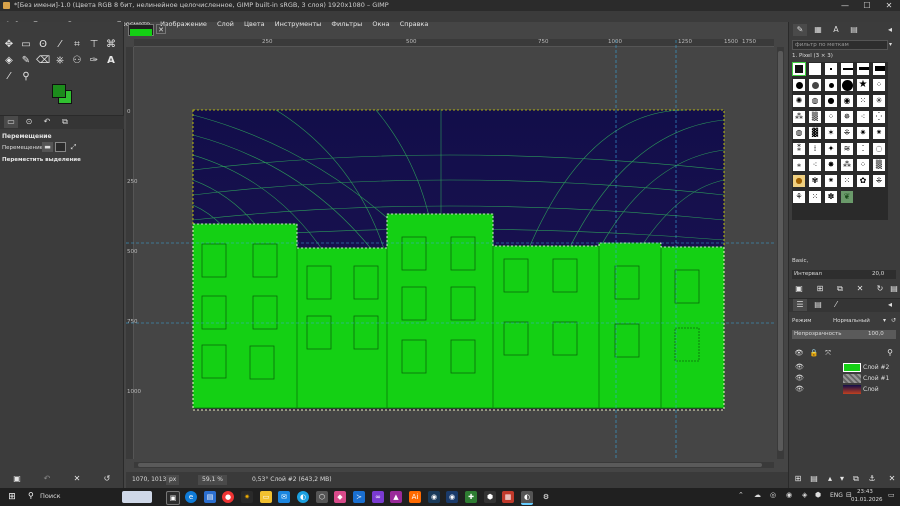  What do you see at coordinates (815, 101) in the screenshot?
I see `brush-item: ◍` at bounding box center [815, 101].